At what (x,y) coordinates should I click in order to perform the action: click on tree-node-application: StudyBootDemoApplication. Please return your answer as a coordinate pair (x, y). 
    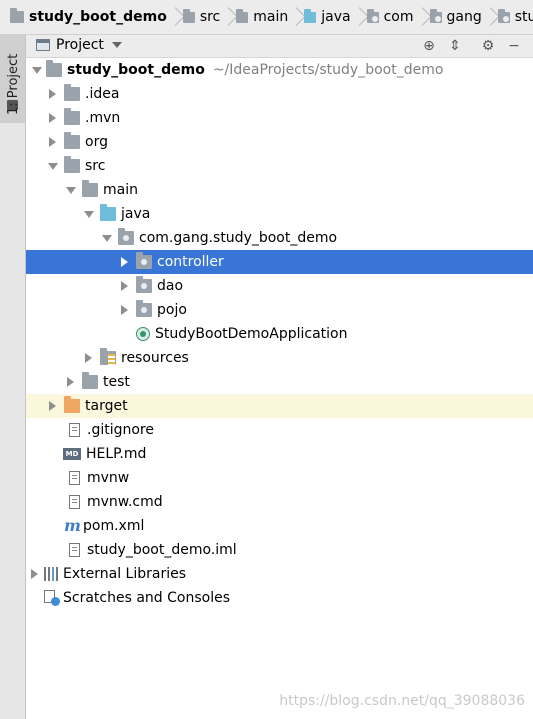
    Looking at the image, I should click on (279, 334).